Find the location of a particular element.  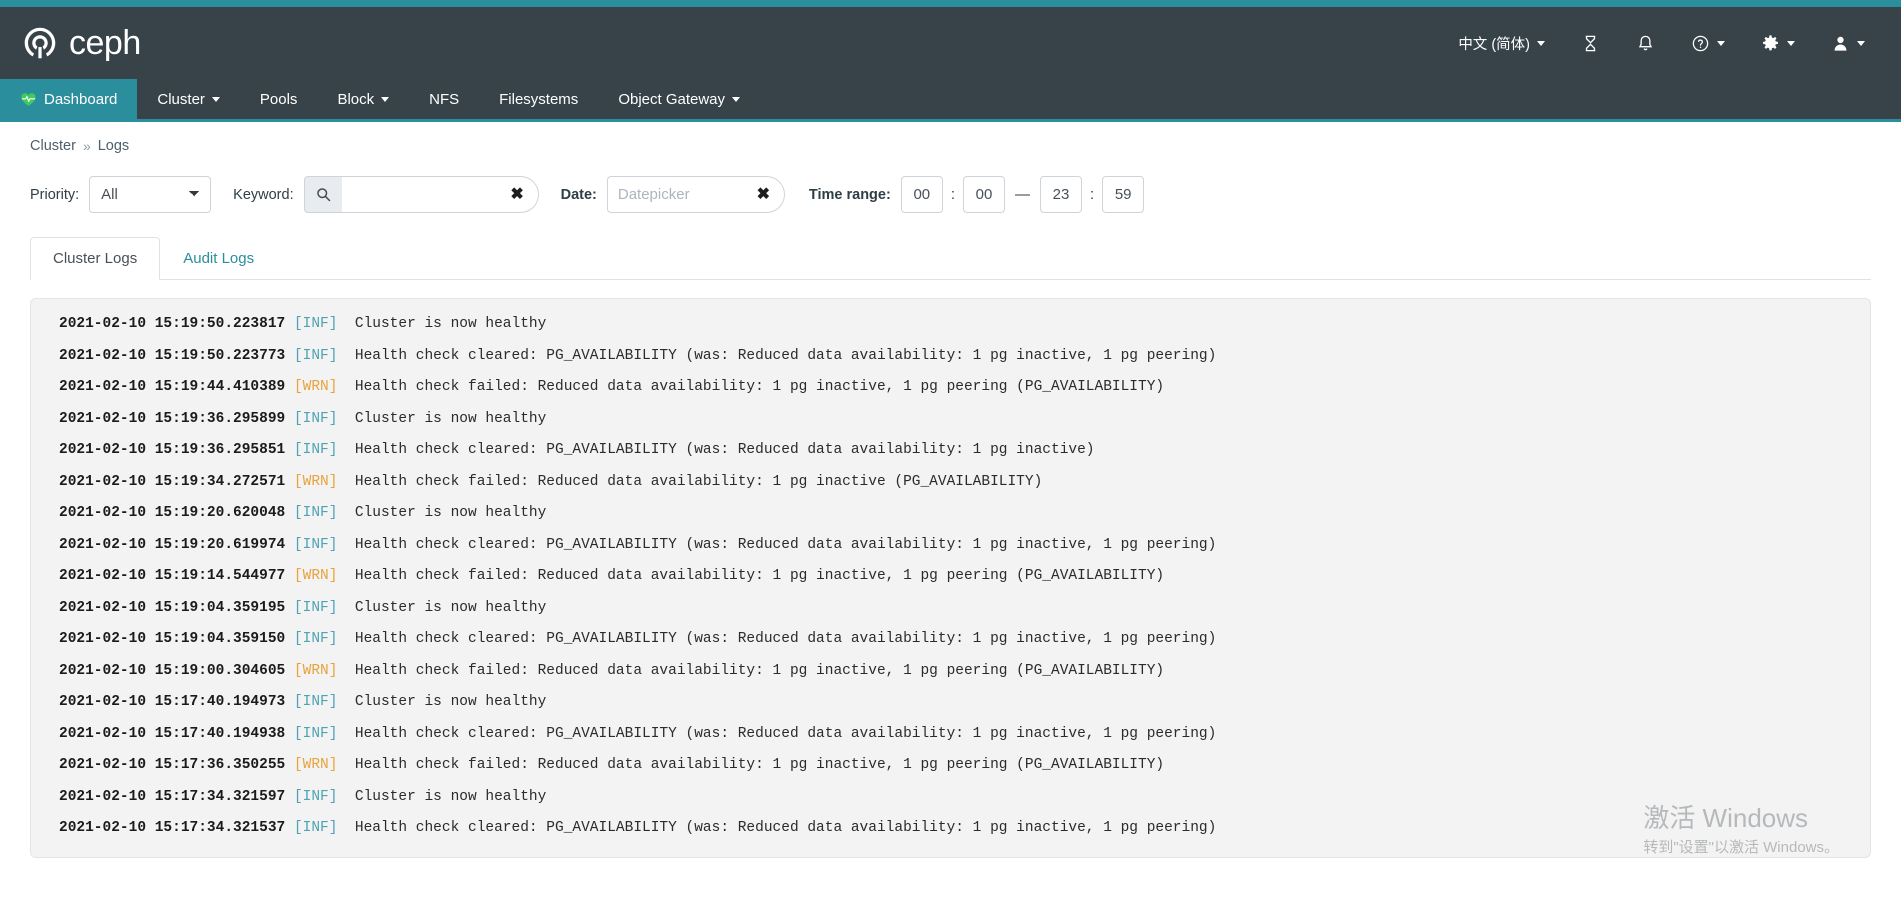

brand-logo-link: ceph is located at coordinates (81, 43).